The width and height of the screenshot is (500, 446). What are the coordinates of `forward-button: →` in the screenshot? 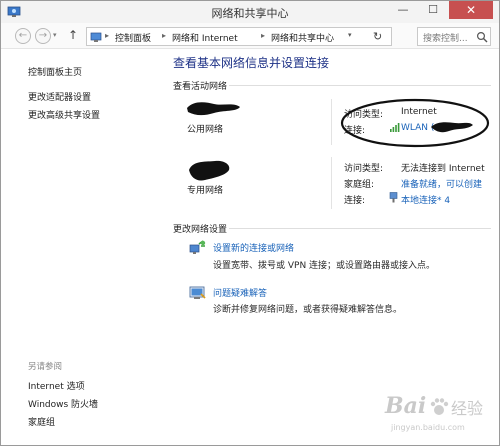 It's located at (43, 36).